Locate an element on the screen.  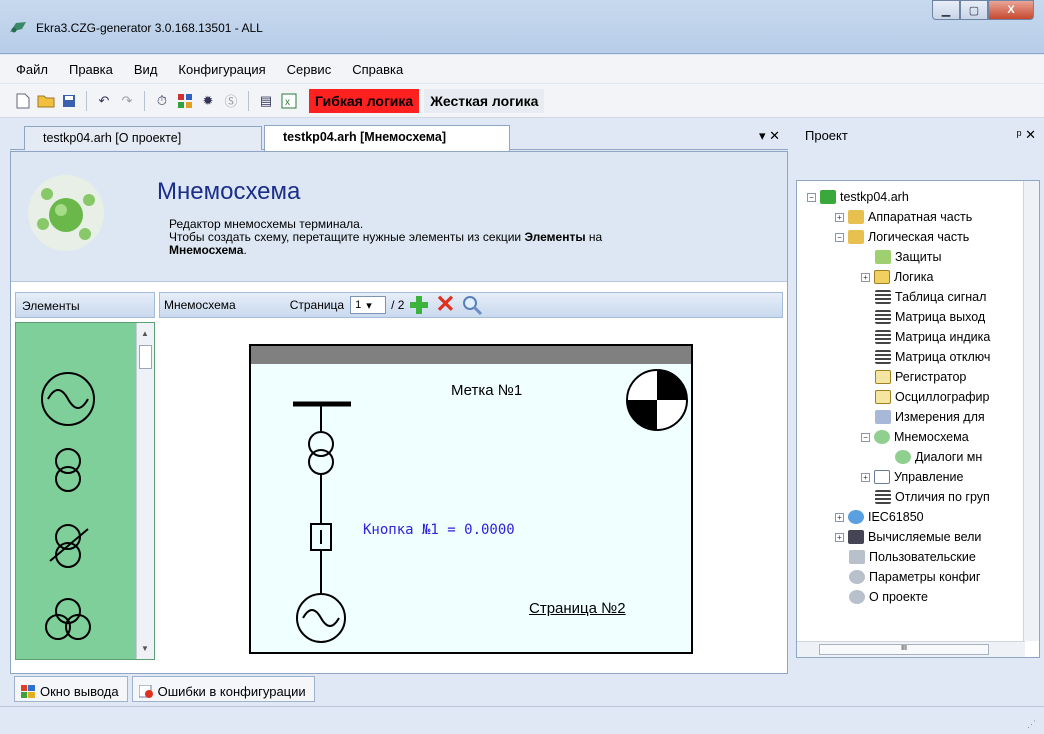
save-icon is located at coordinates (69, 101).